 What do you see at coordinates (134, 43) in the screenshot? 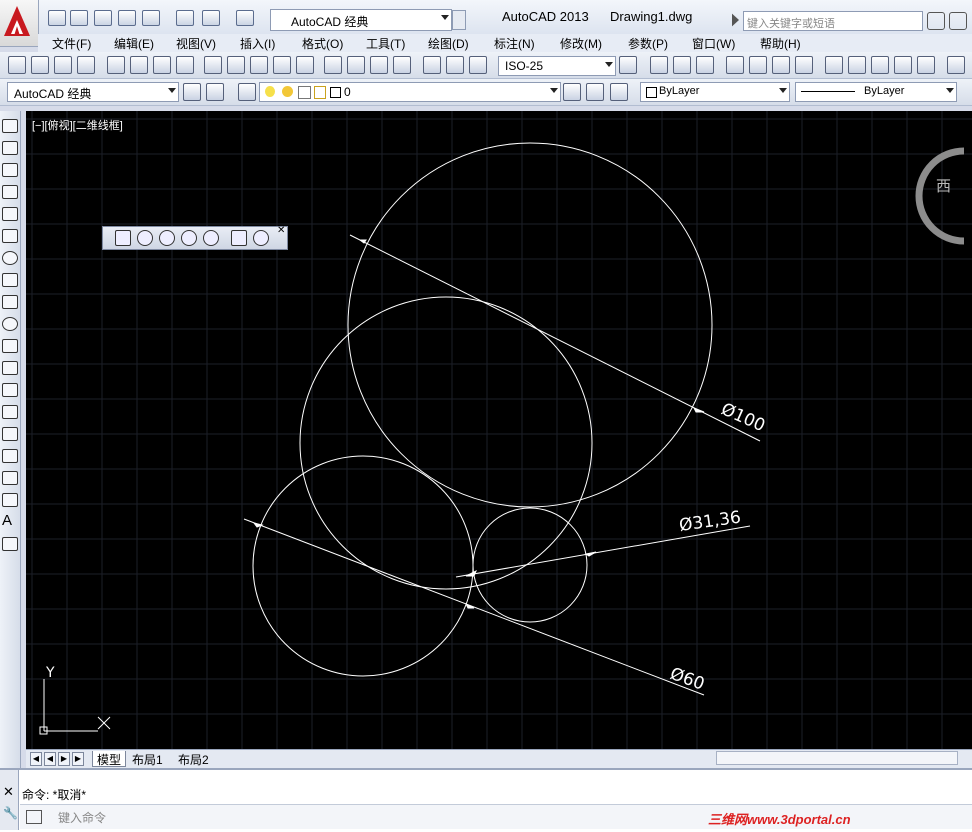
I see `menu-edit: 编辑(E)` at bounding box center [134, 43].